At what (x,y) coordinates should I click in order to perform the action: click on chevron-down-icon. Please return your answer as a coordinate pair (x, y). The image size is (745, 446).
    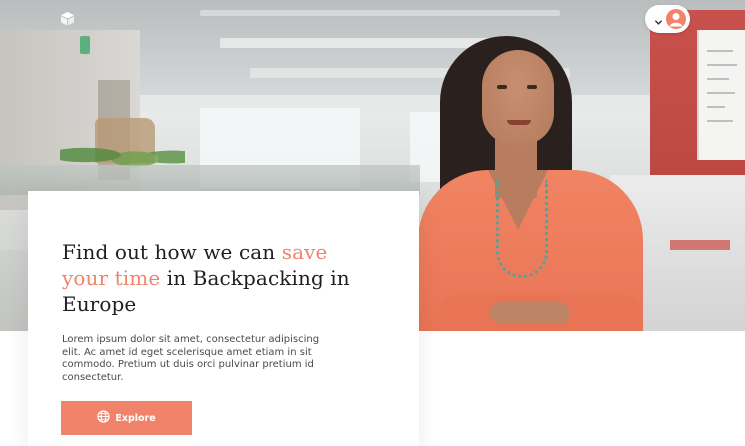
    Looking at the image, I should click on (658, 19).